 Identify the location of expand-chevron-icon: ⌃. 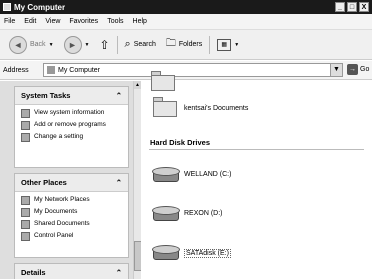
(119, 272).